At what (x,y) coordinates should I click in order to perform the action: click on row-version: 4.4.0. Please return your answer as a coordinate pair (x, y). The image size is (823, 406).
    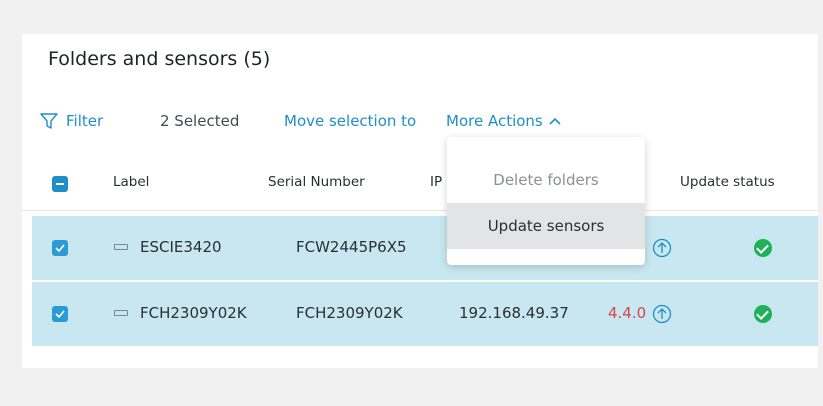
    Looking at the image, I should click on (627, 313).